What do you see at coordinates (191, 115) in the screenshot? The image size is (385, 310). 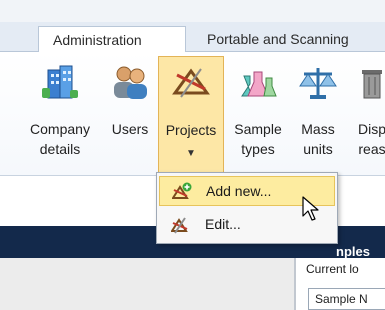 I see `projects-button: Projects ▼` at bounding box center [191, 115].